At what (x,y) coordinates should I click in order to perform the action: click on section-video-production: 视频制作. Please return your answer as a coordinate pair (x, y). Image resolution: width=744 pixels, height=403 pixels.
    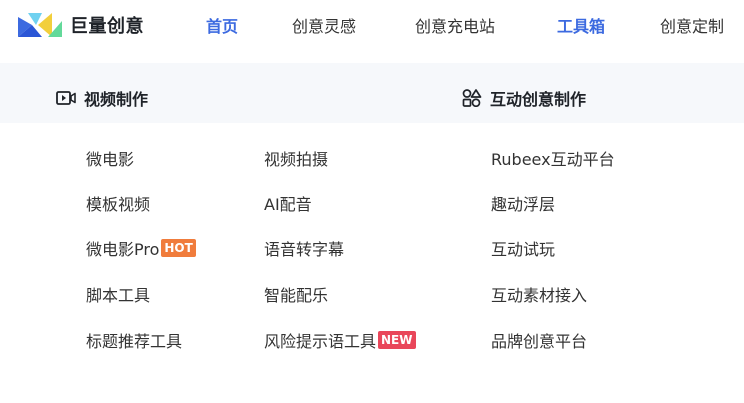
    Looking at the image, I should click on (102, 98).